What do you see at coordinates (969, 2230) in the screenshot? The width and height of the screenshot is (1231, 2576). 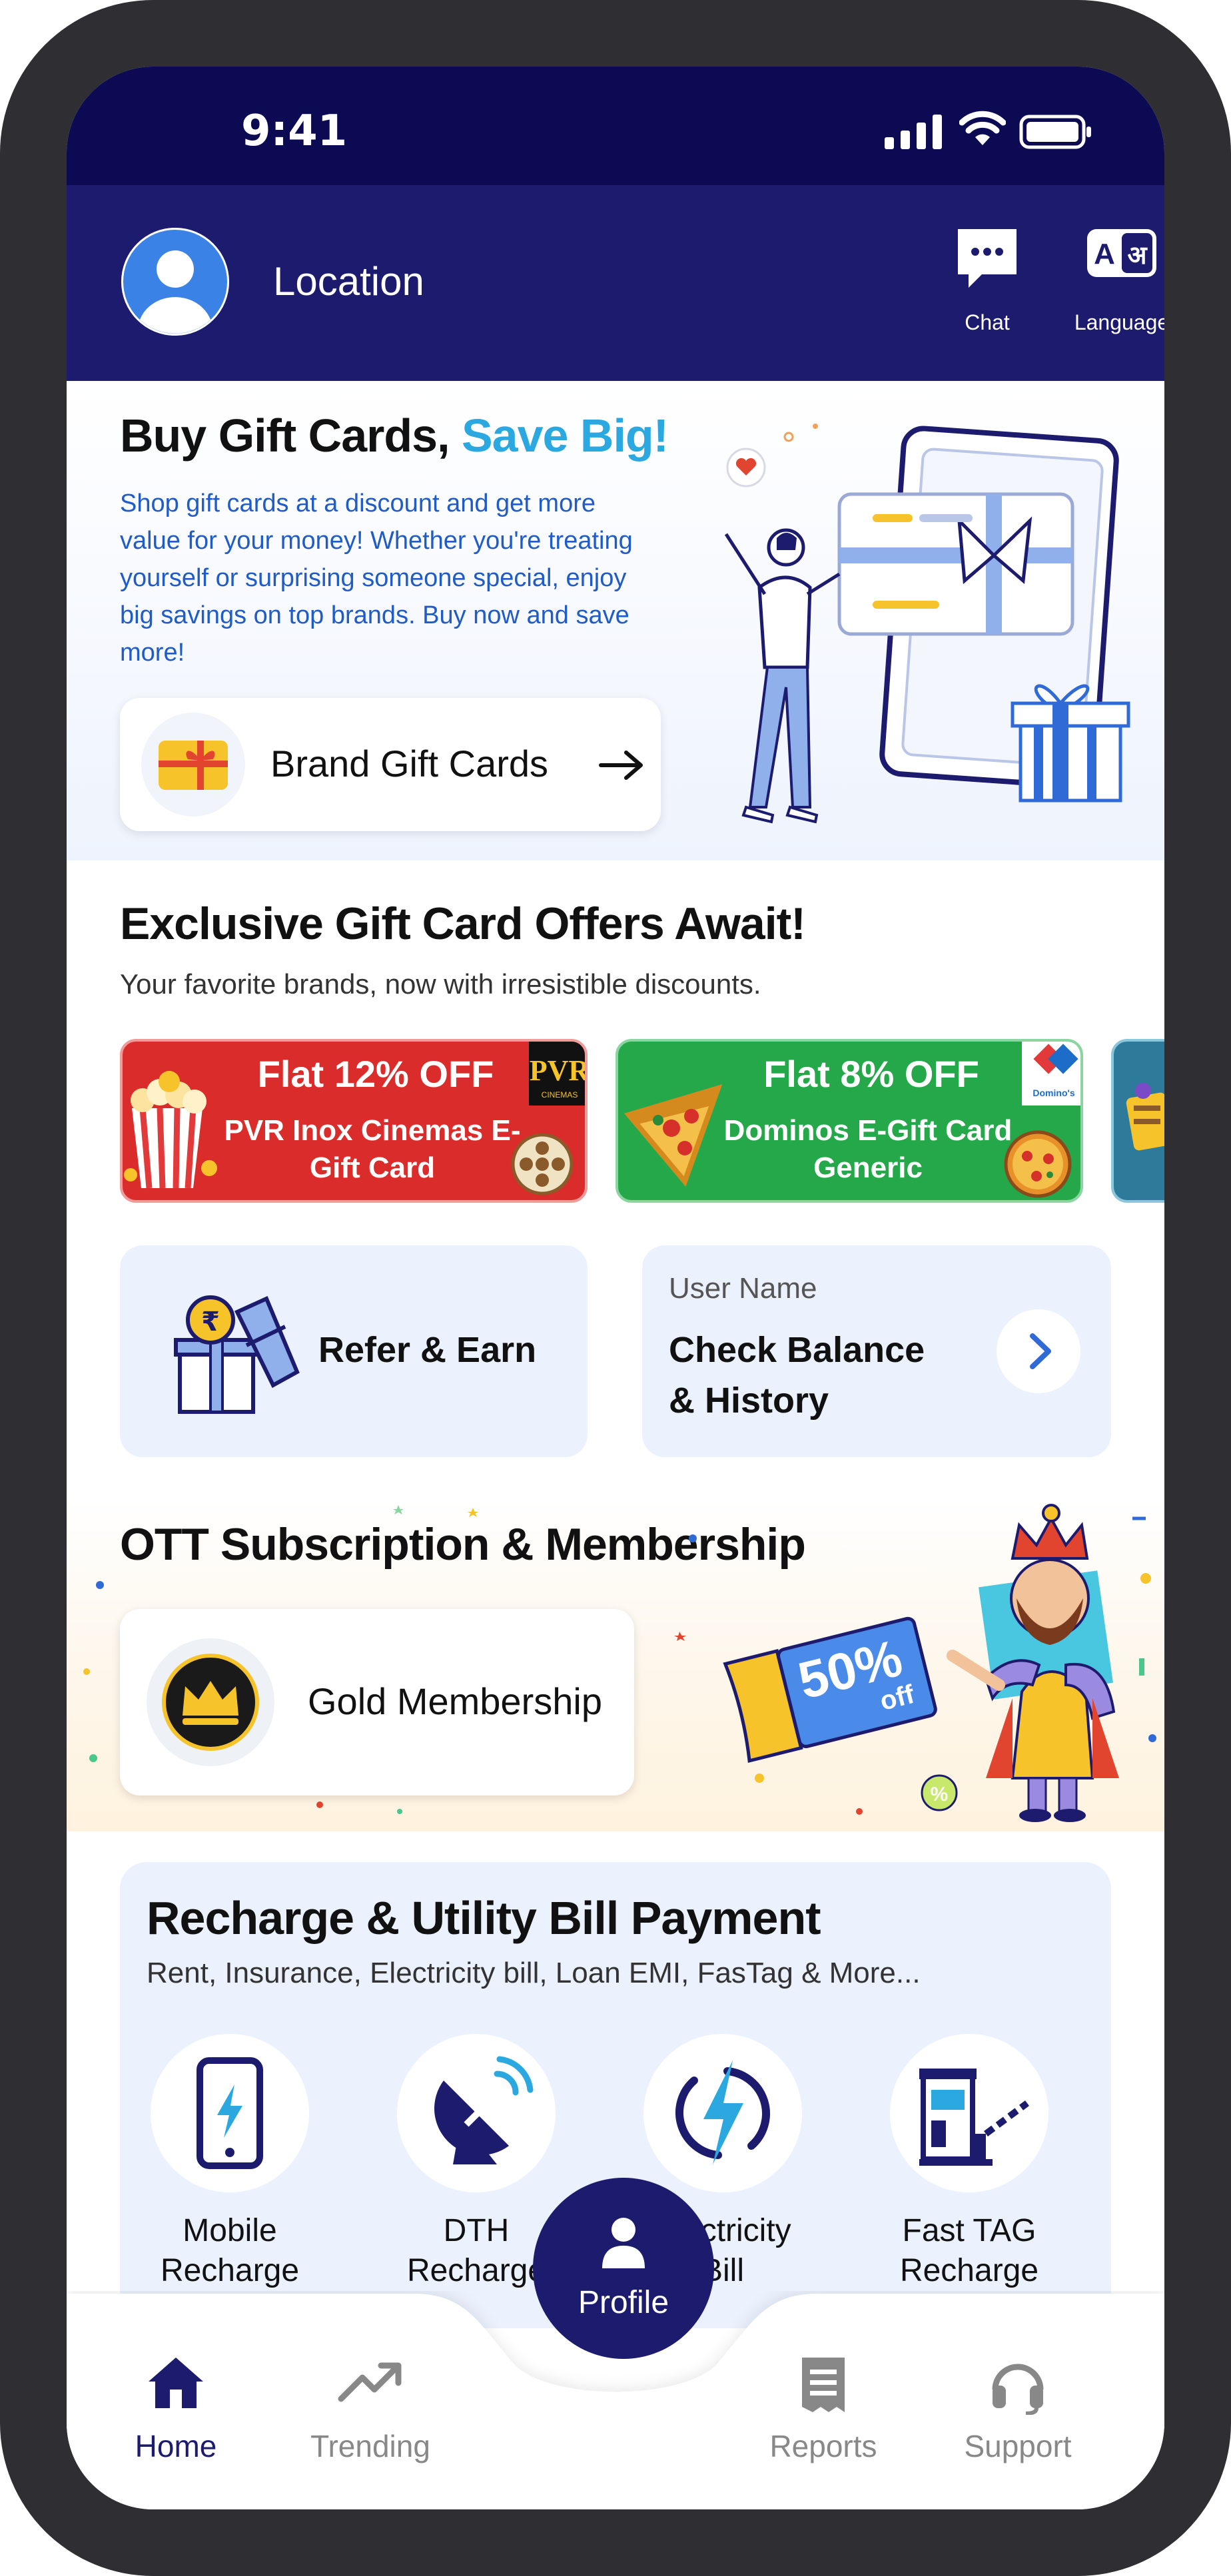 I see `fastag-recharge-line1: Fast TAG` at bounding box center [969, 2230].